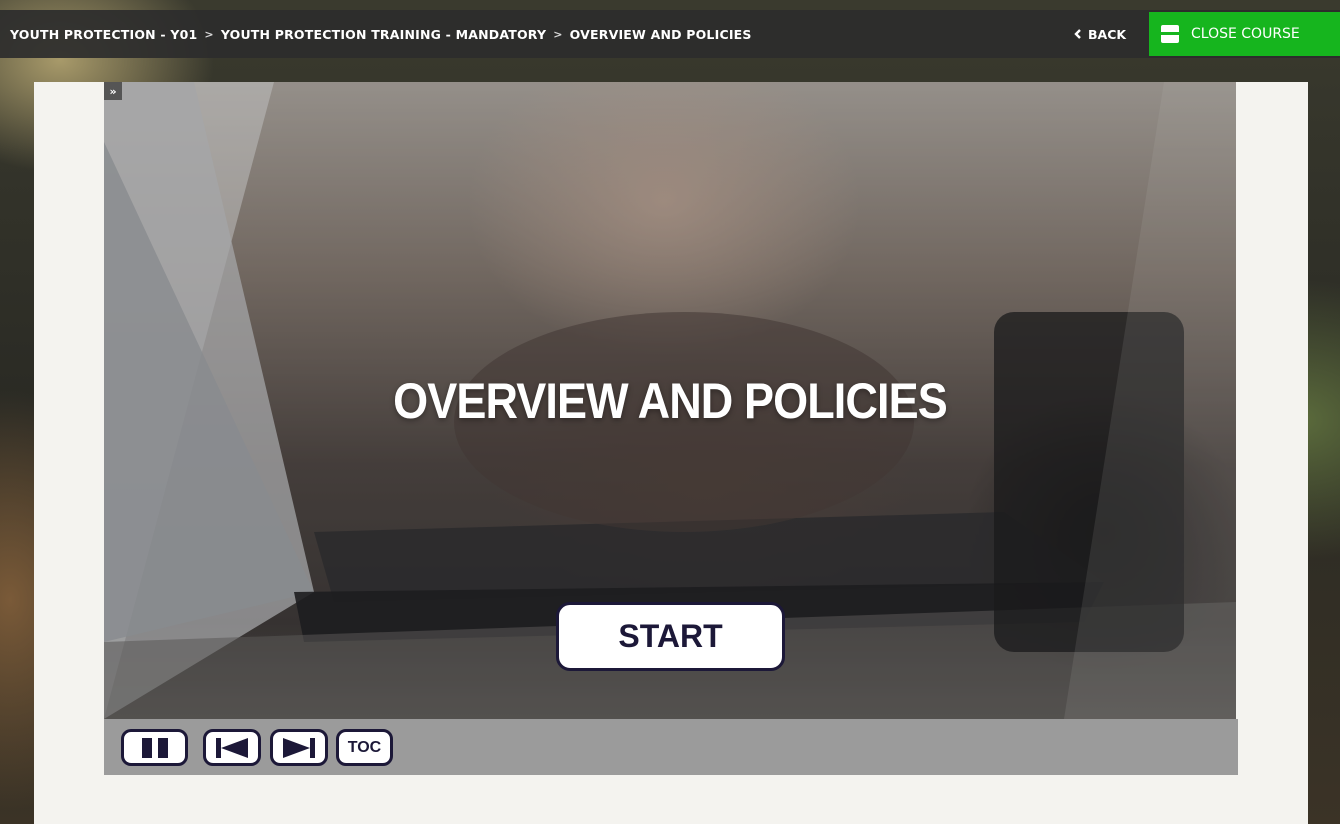 The image size is (1340, 824). What do you see at coordinates (670, 401) in the screenshot?
I see `slide-title: OVERVIEW AND POLICIES` at bounding box center [670, 401].